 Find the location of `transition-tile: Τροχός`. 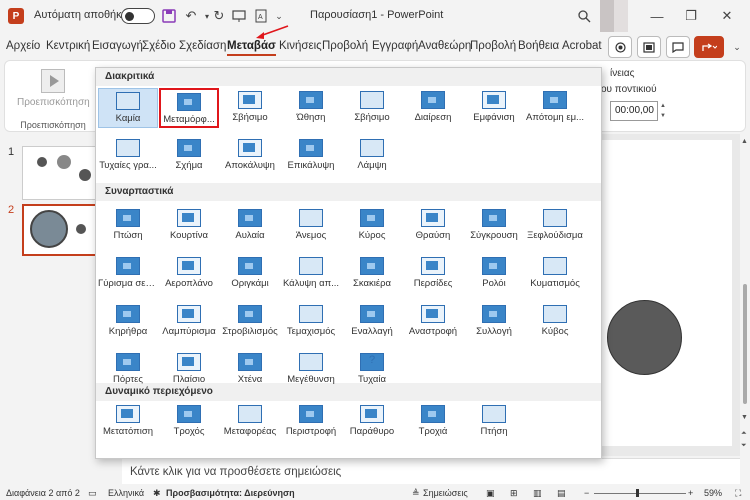

transition-tile: Τροχός is located at coordinates (189, 422).